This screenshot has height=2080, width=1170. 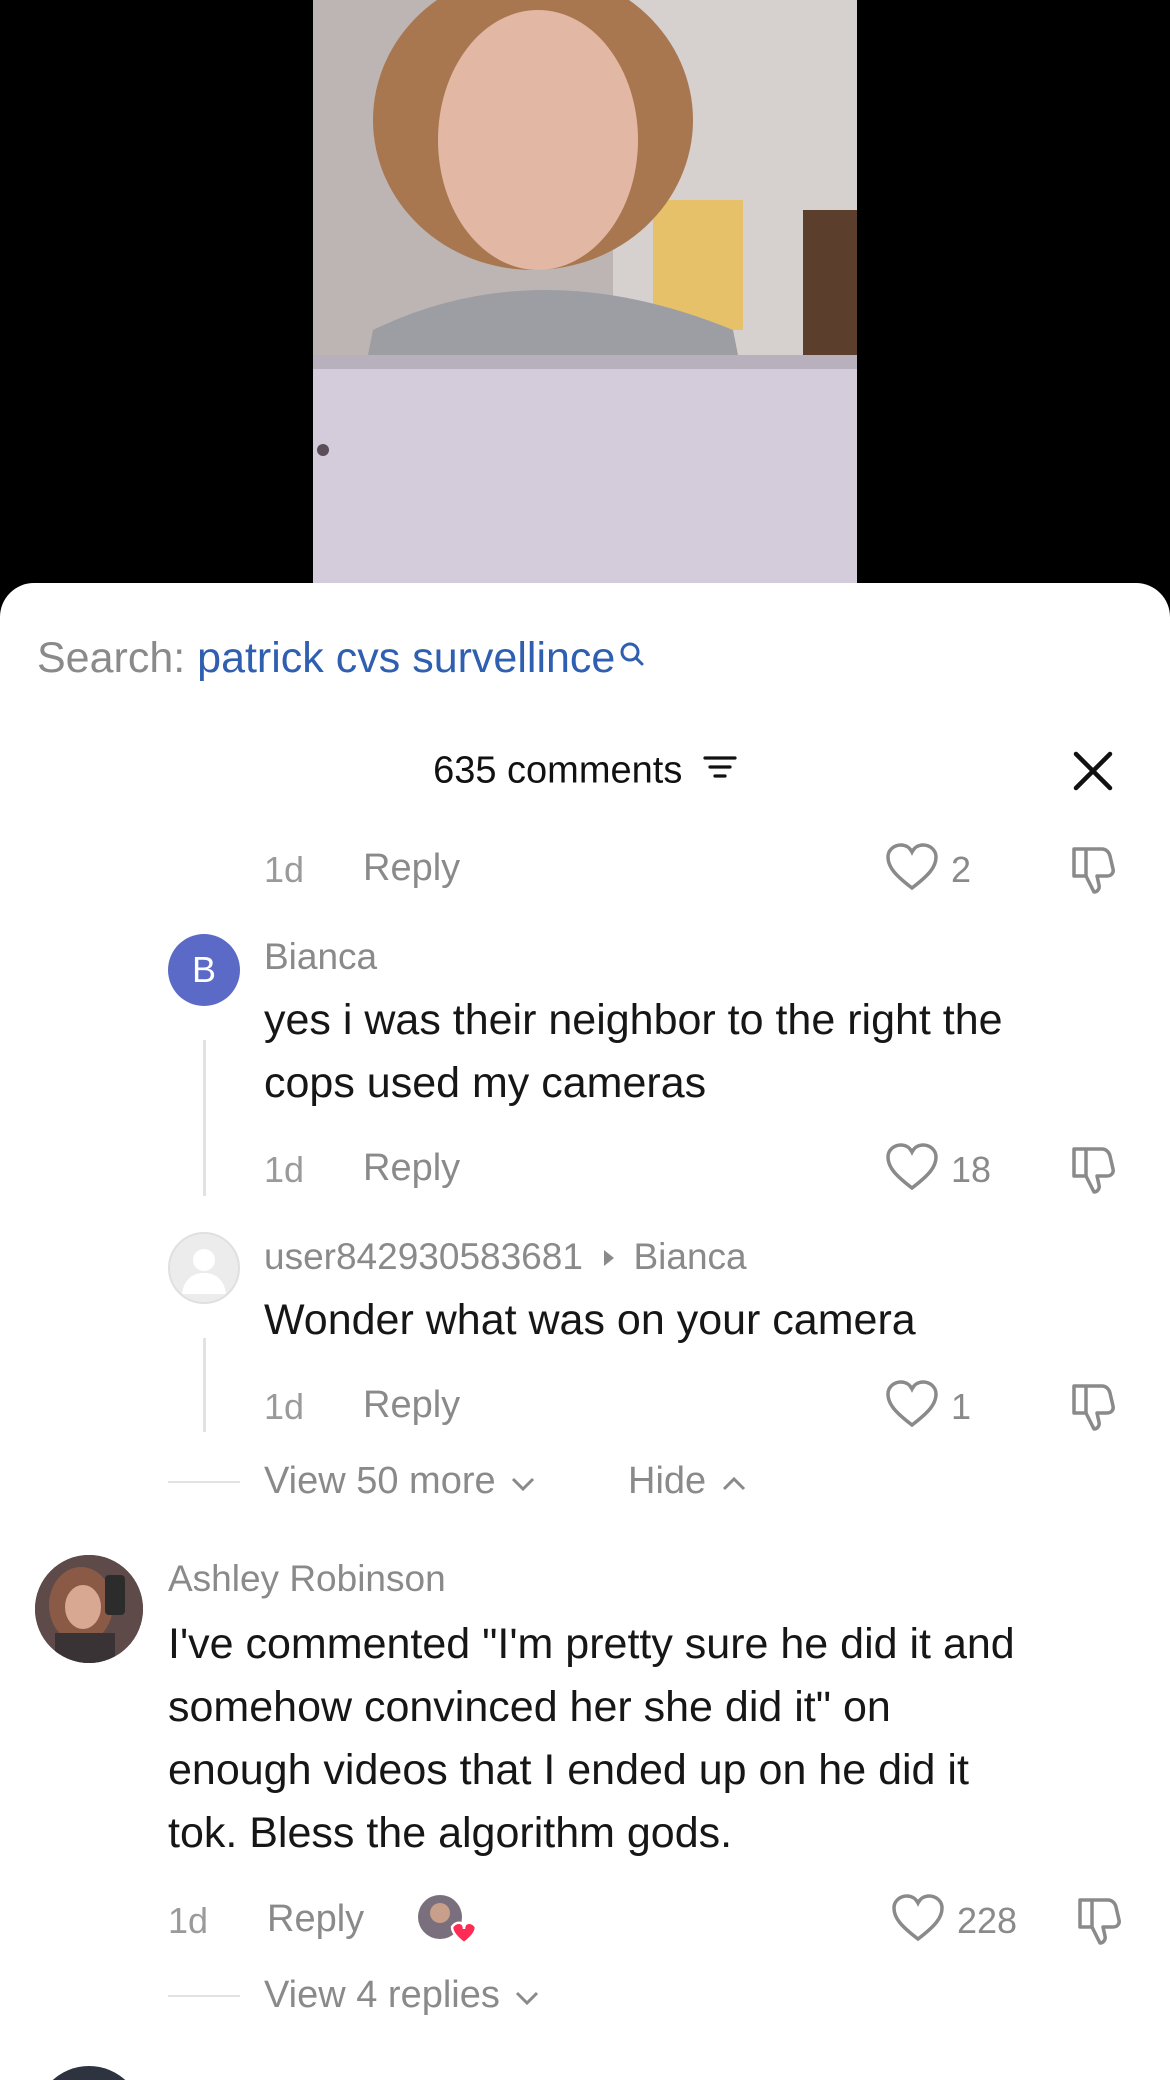 What do you see at coordinates (380, 1481) in the screenshot?
I see `view-more-label: View 50 more` at bounding box center [380, 1481].